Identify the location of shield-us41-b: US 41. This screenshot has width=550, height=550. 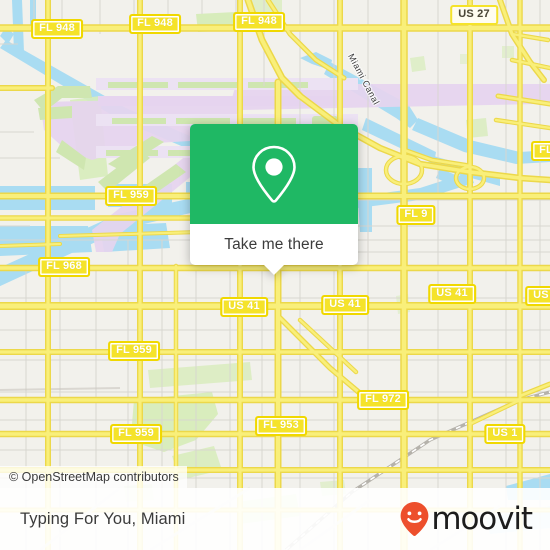
(345, 305).